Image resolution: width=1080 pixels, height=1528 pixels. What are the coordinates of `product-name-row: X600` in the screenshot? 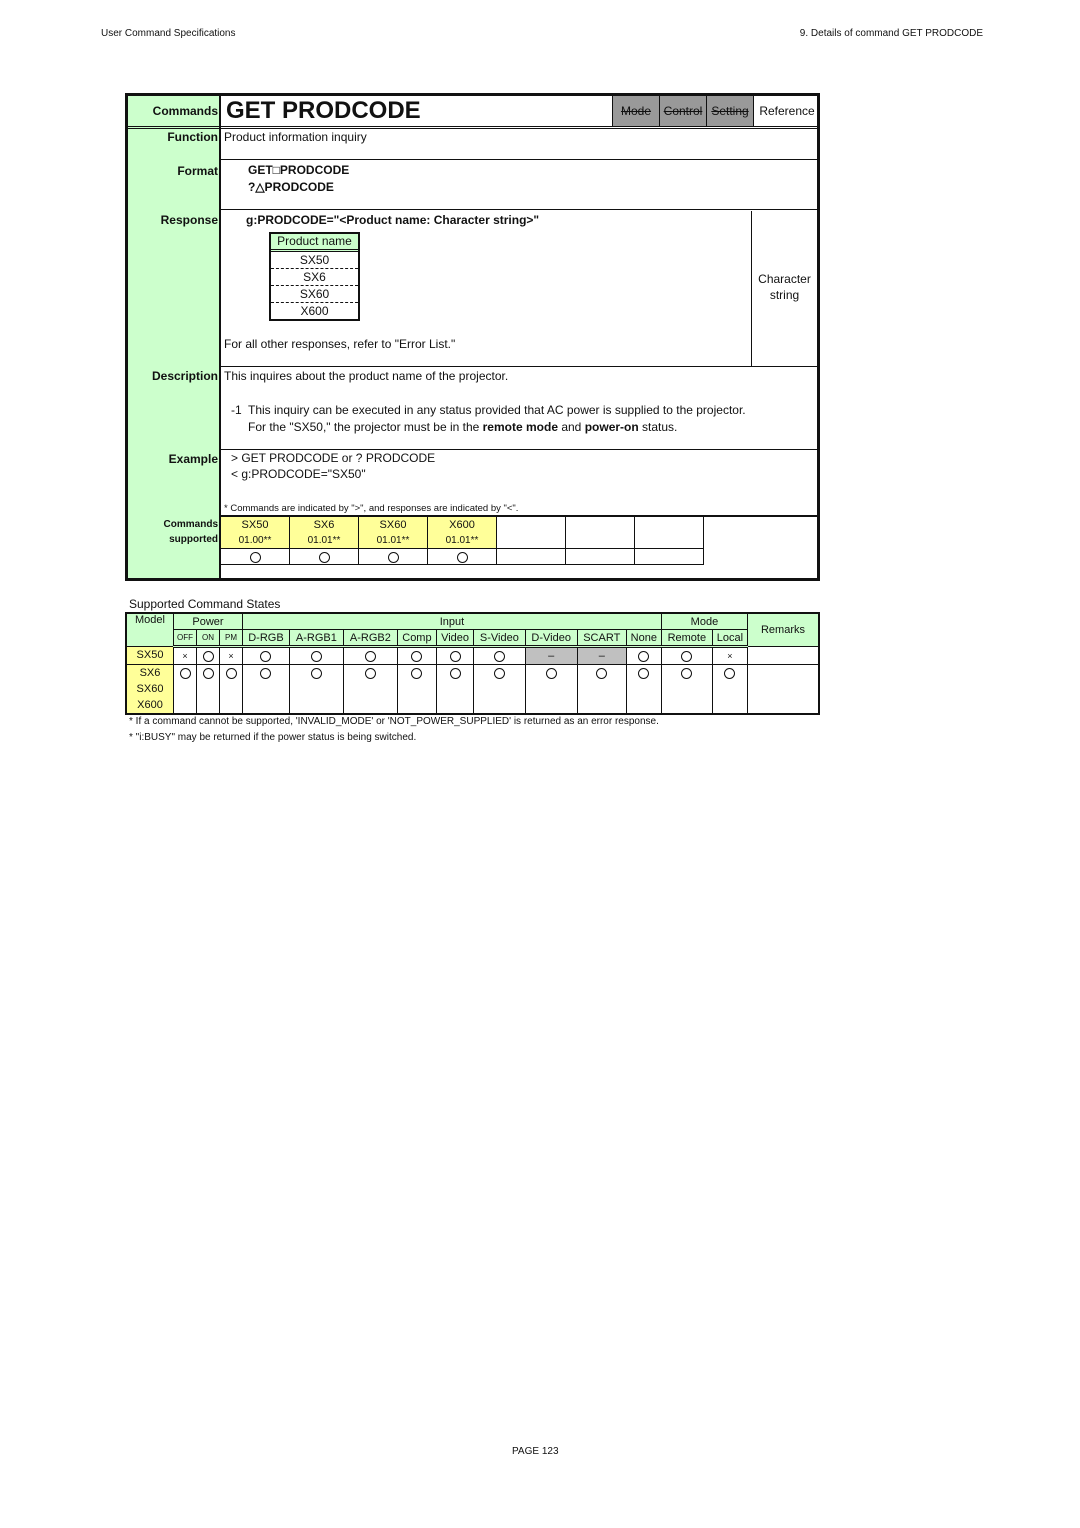 It's located at (314, 311).